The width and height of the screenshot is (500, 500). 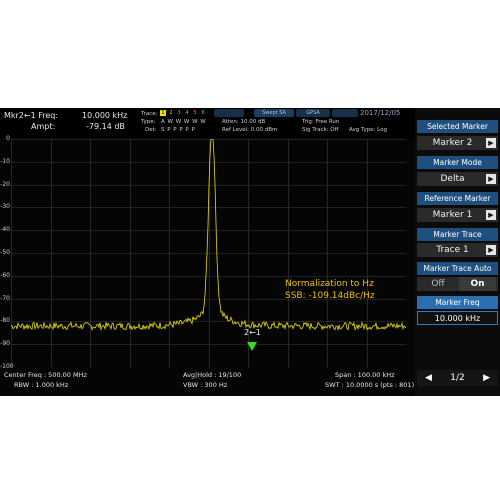 What do you see at coordinates (5, 275) in the screenshot?
I see `y-tick-label: -60` at bounding box center [5, 275].